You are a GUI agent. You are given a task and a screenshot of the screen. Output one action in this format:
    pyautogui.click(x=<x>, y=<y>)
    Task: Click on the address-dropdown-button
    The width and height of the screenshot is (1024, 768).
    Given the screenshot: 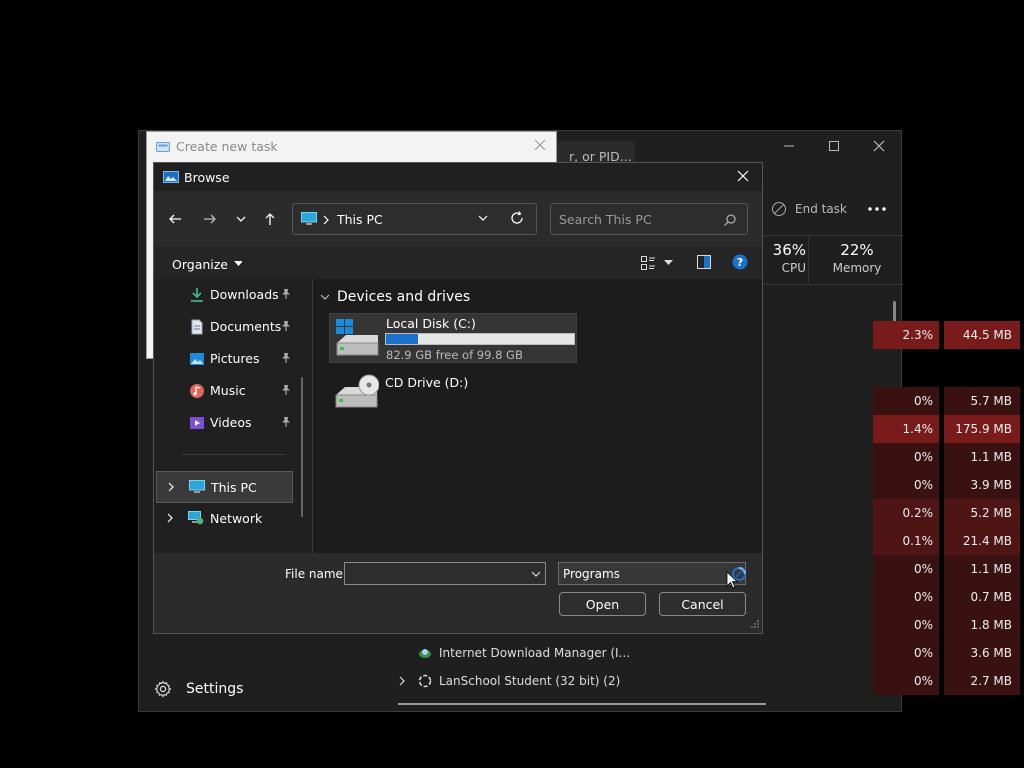 What is the action you would take?
    pyautogui.click(x=485, y=220)
    